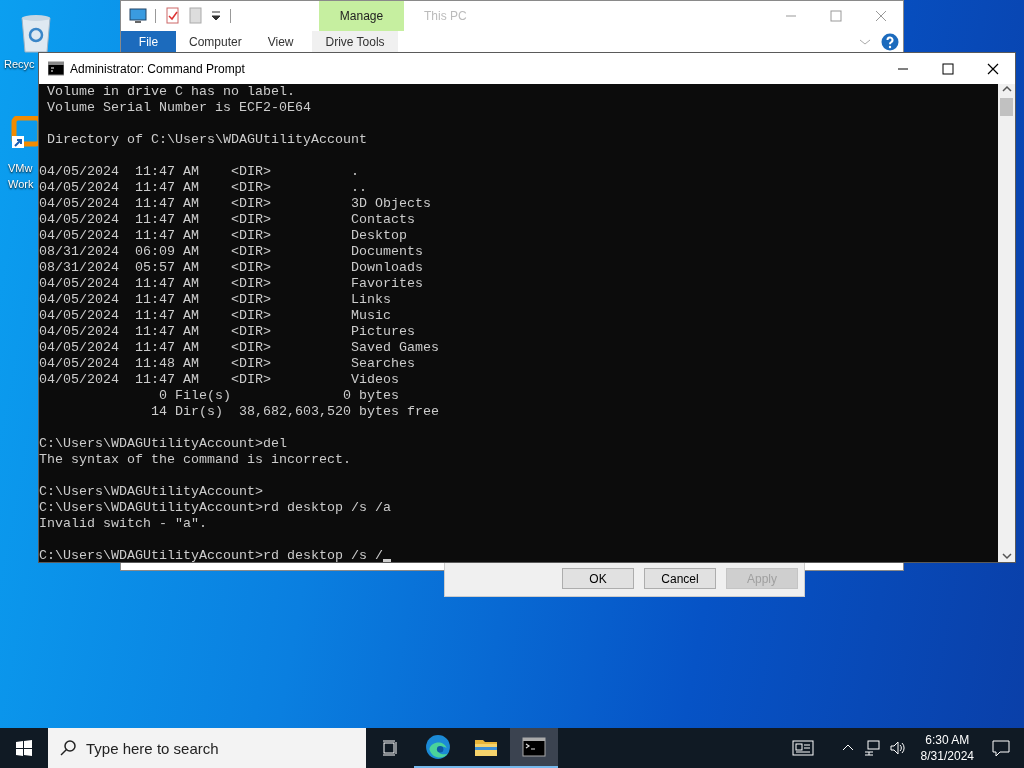 The height and width of the screenshot is (768, 1024). Describe the element at coordinates (278, 396) in the screenshot. I see `console-line: 0 File(s) 0 bytes` at that location.